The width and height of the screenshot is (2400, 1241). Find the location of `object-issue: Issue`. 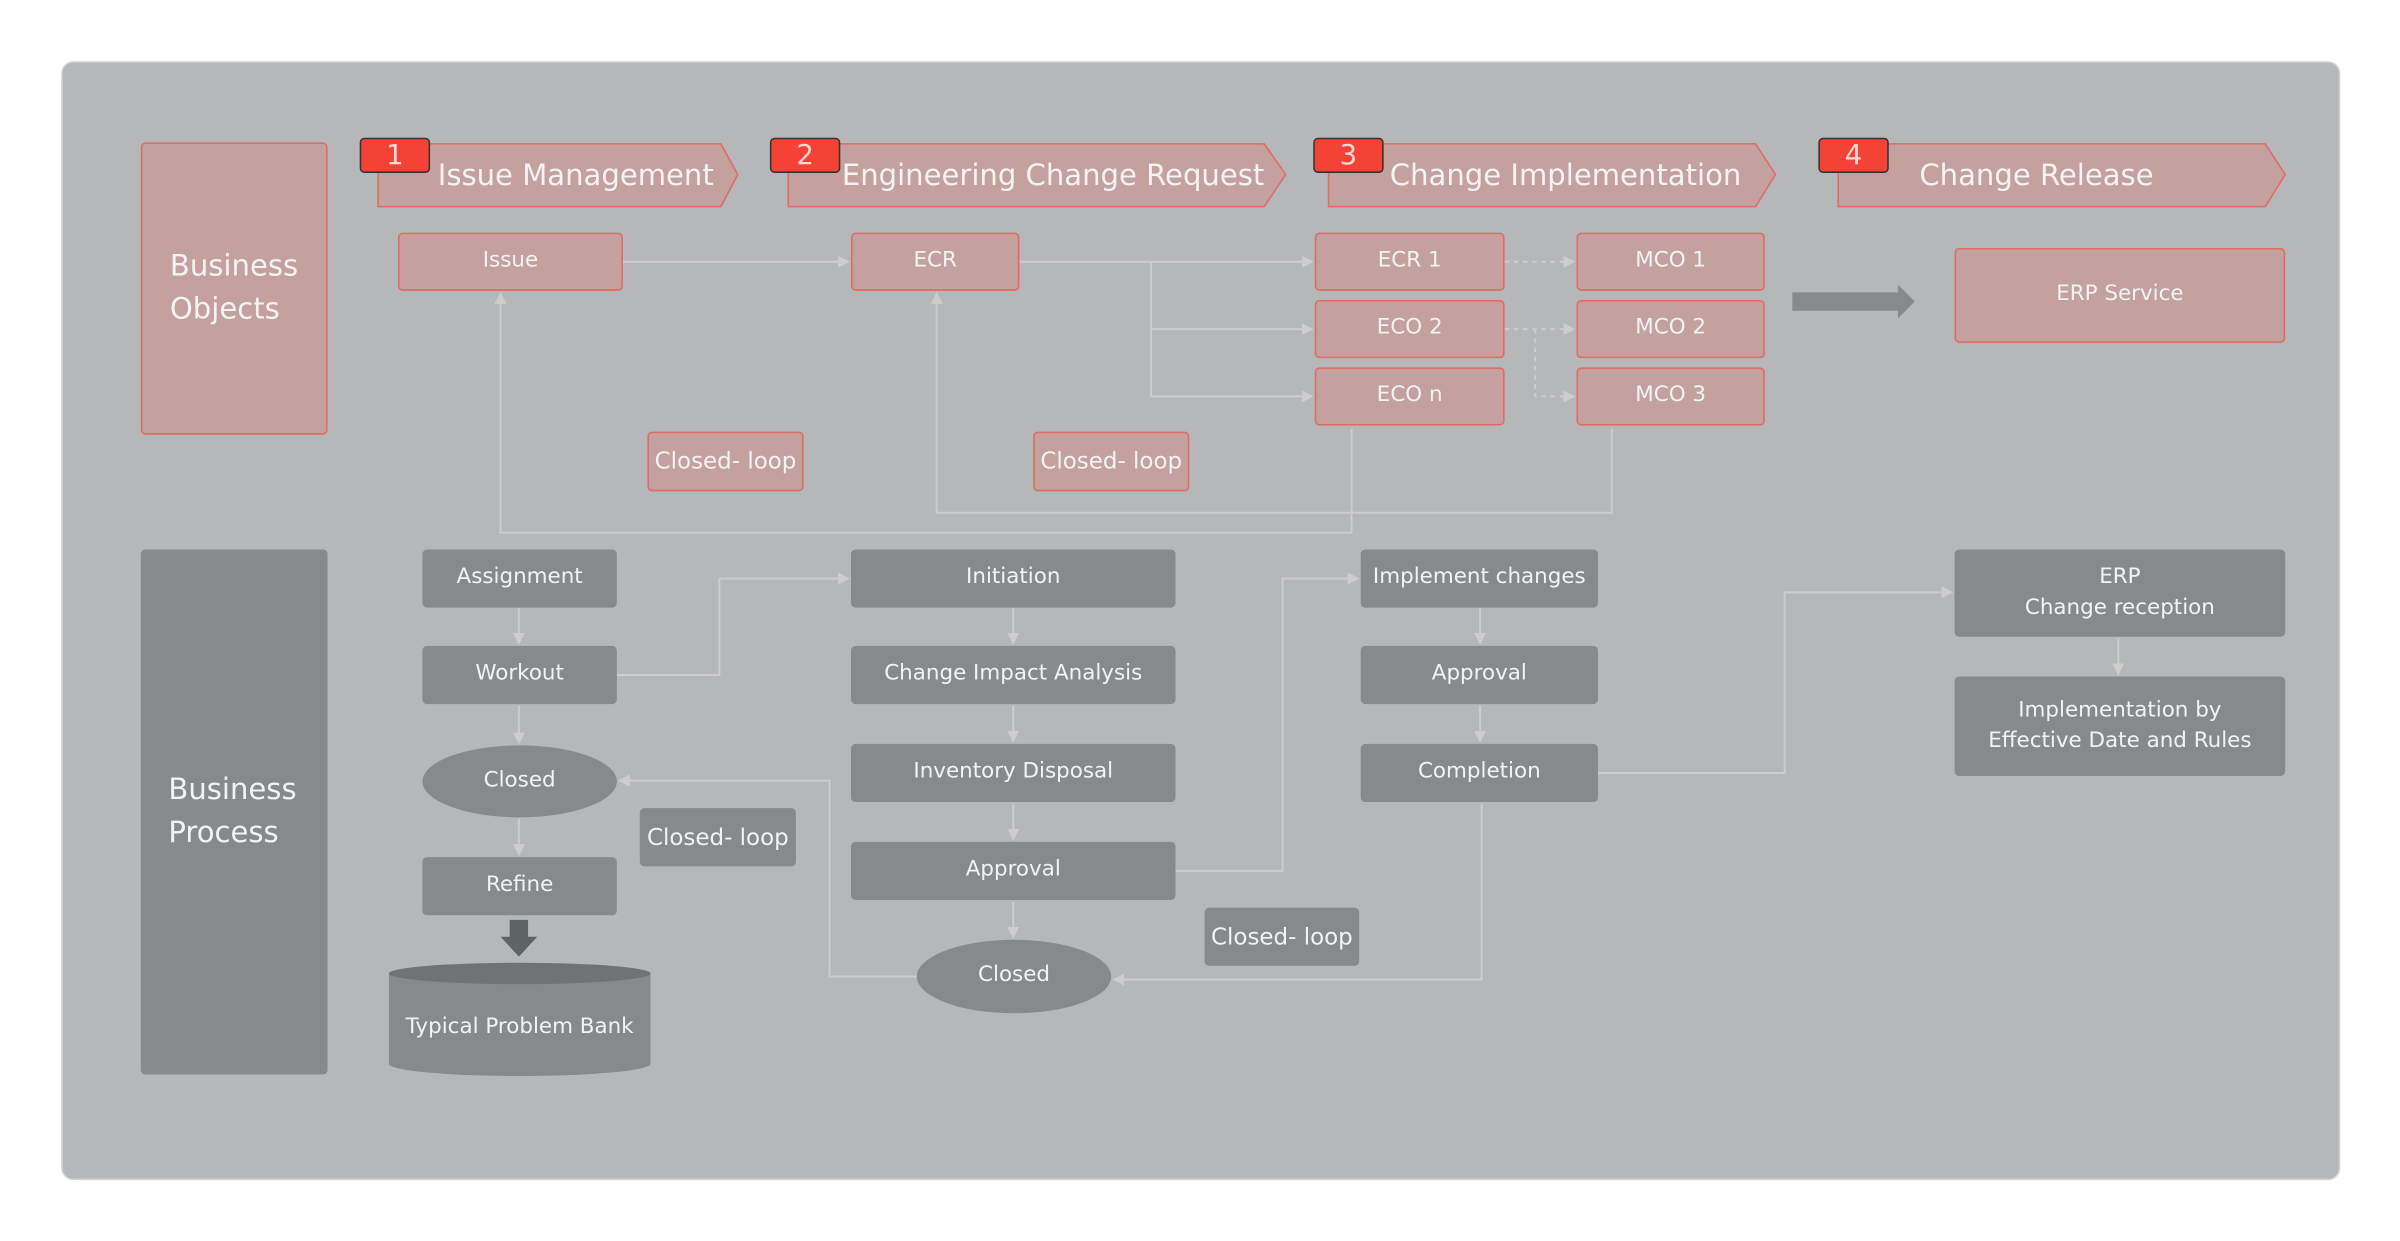

object-issue: Issue is located at coordinates (510, 261).